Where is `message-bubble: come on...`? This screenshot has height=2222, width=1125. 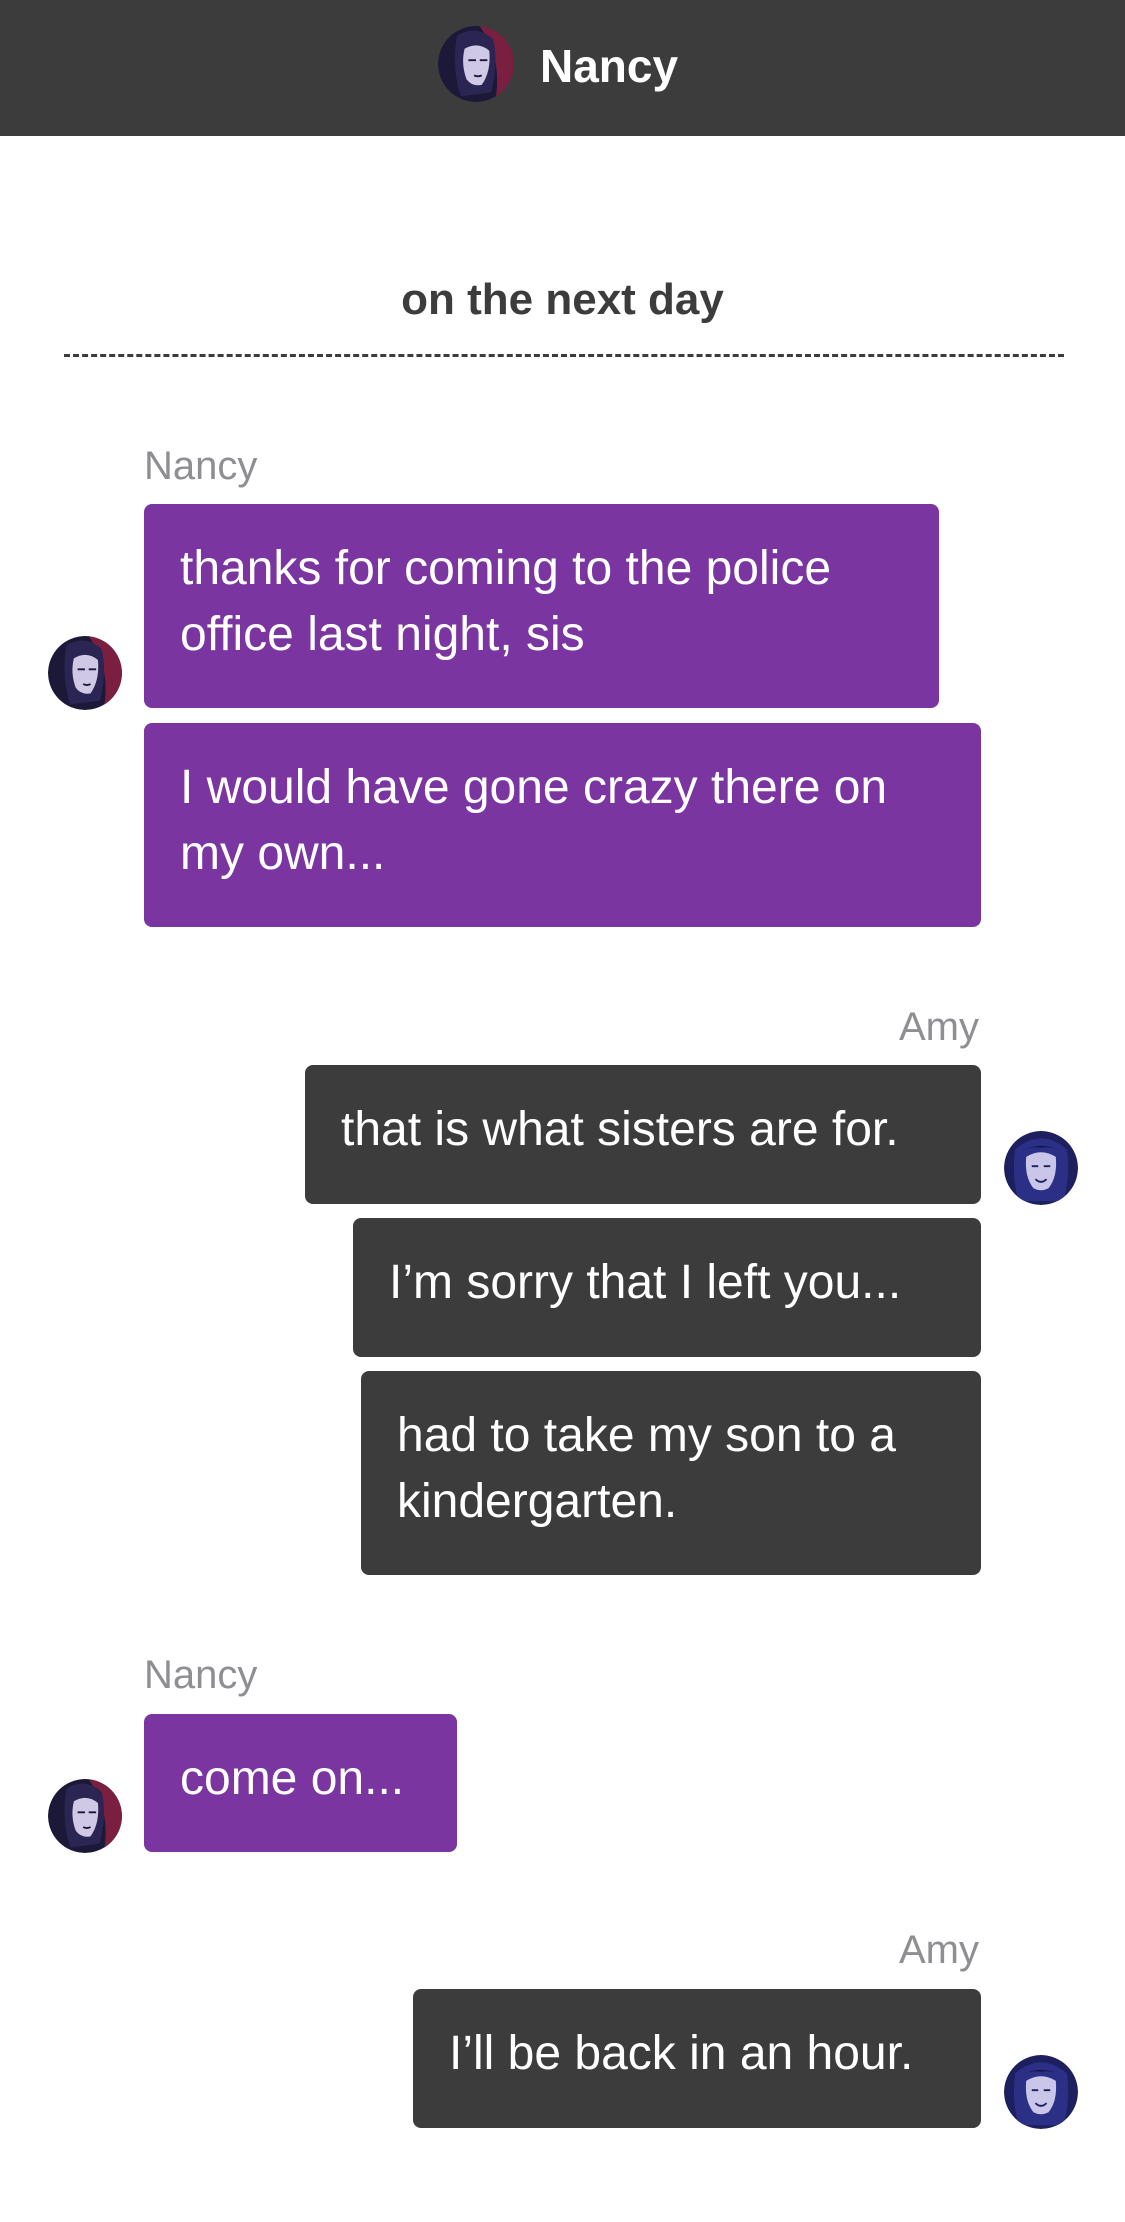
message-bubble: come on... is located at coordinates (300, 1783).